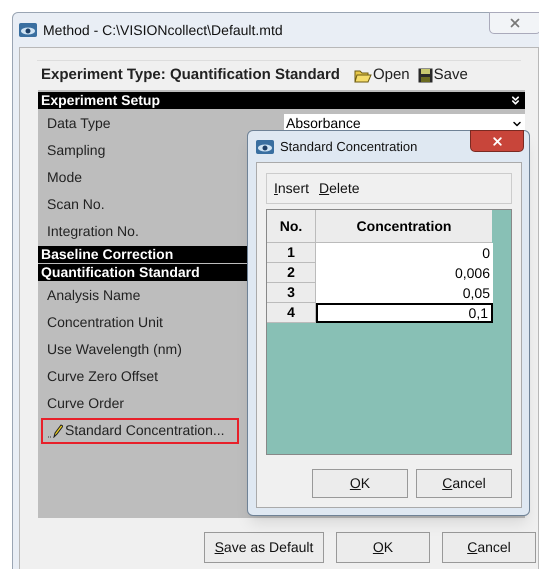 The height and width of the screenshot is (569, 539). What do you see at coordinates (443, 75) in the screenshot?
I see `toolbar-button: Save` at bounding box center [443, 75].